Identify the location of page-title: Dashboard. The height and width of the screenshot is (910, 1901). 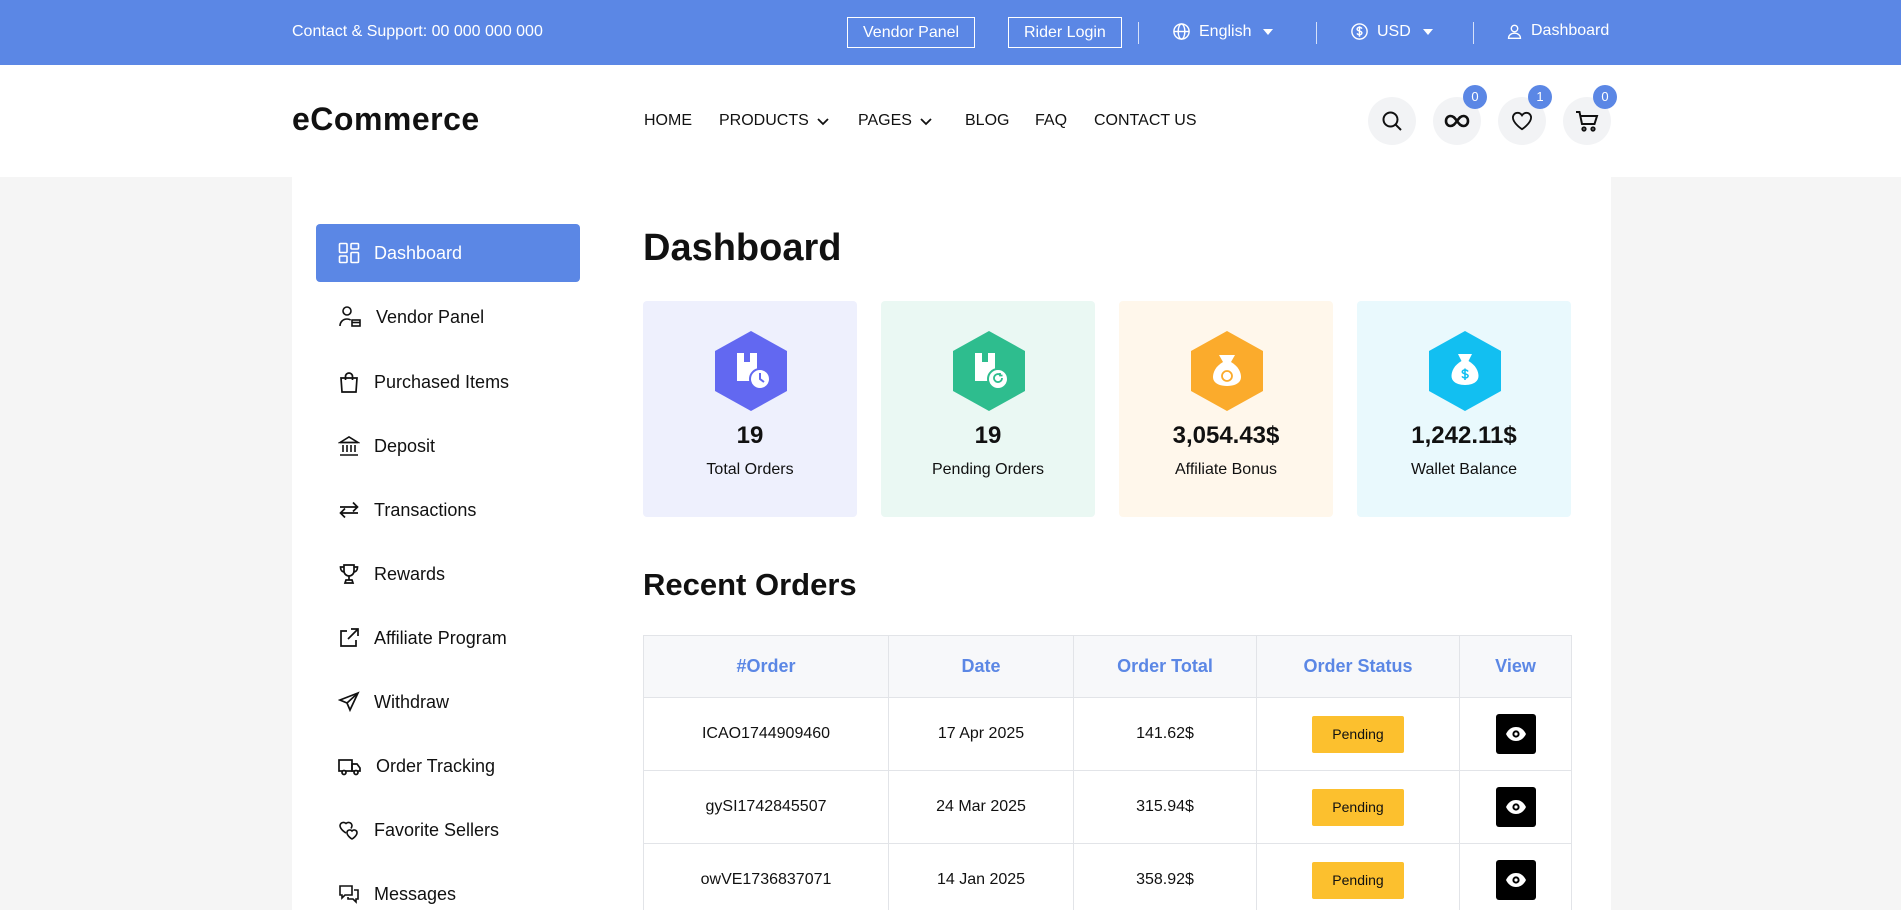
(742, 248).